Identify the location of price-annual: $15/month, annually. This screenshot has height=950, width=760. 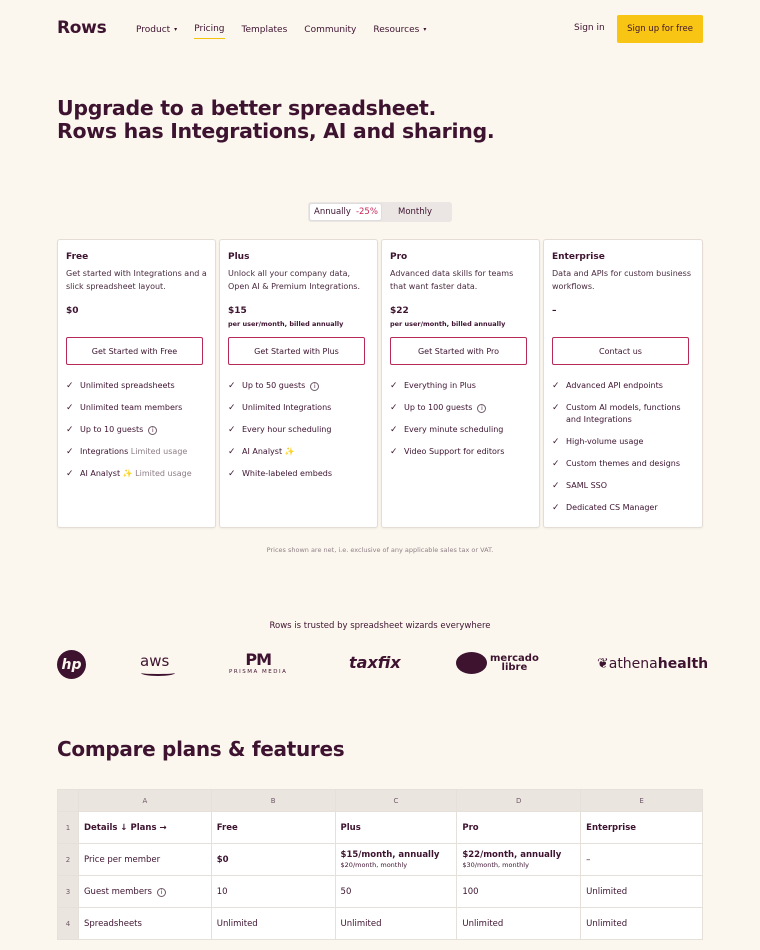
(390, 855).